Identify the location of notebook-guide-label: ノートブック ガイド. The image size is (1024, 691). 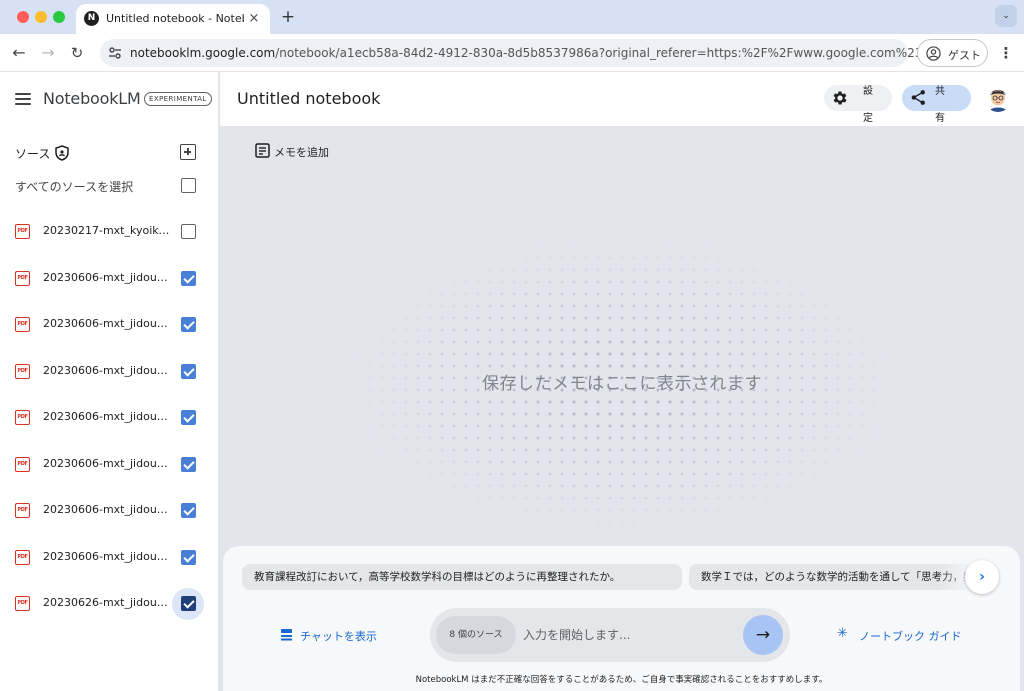
(910, 636).